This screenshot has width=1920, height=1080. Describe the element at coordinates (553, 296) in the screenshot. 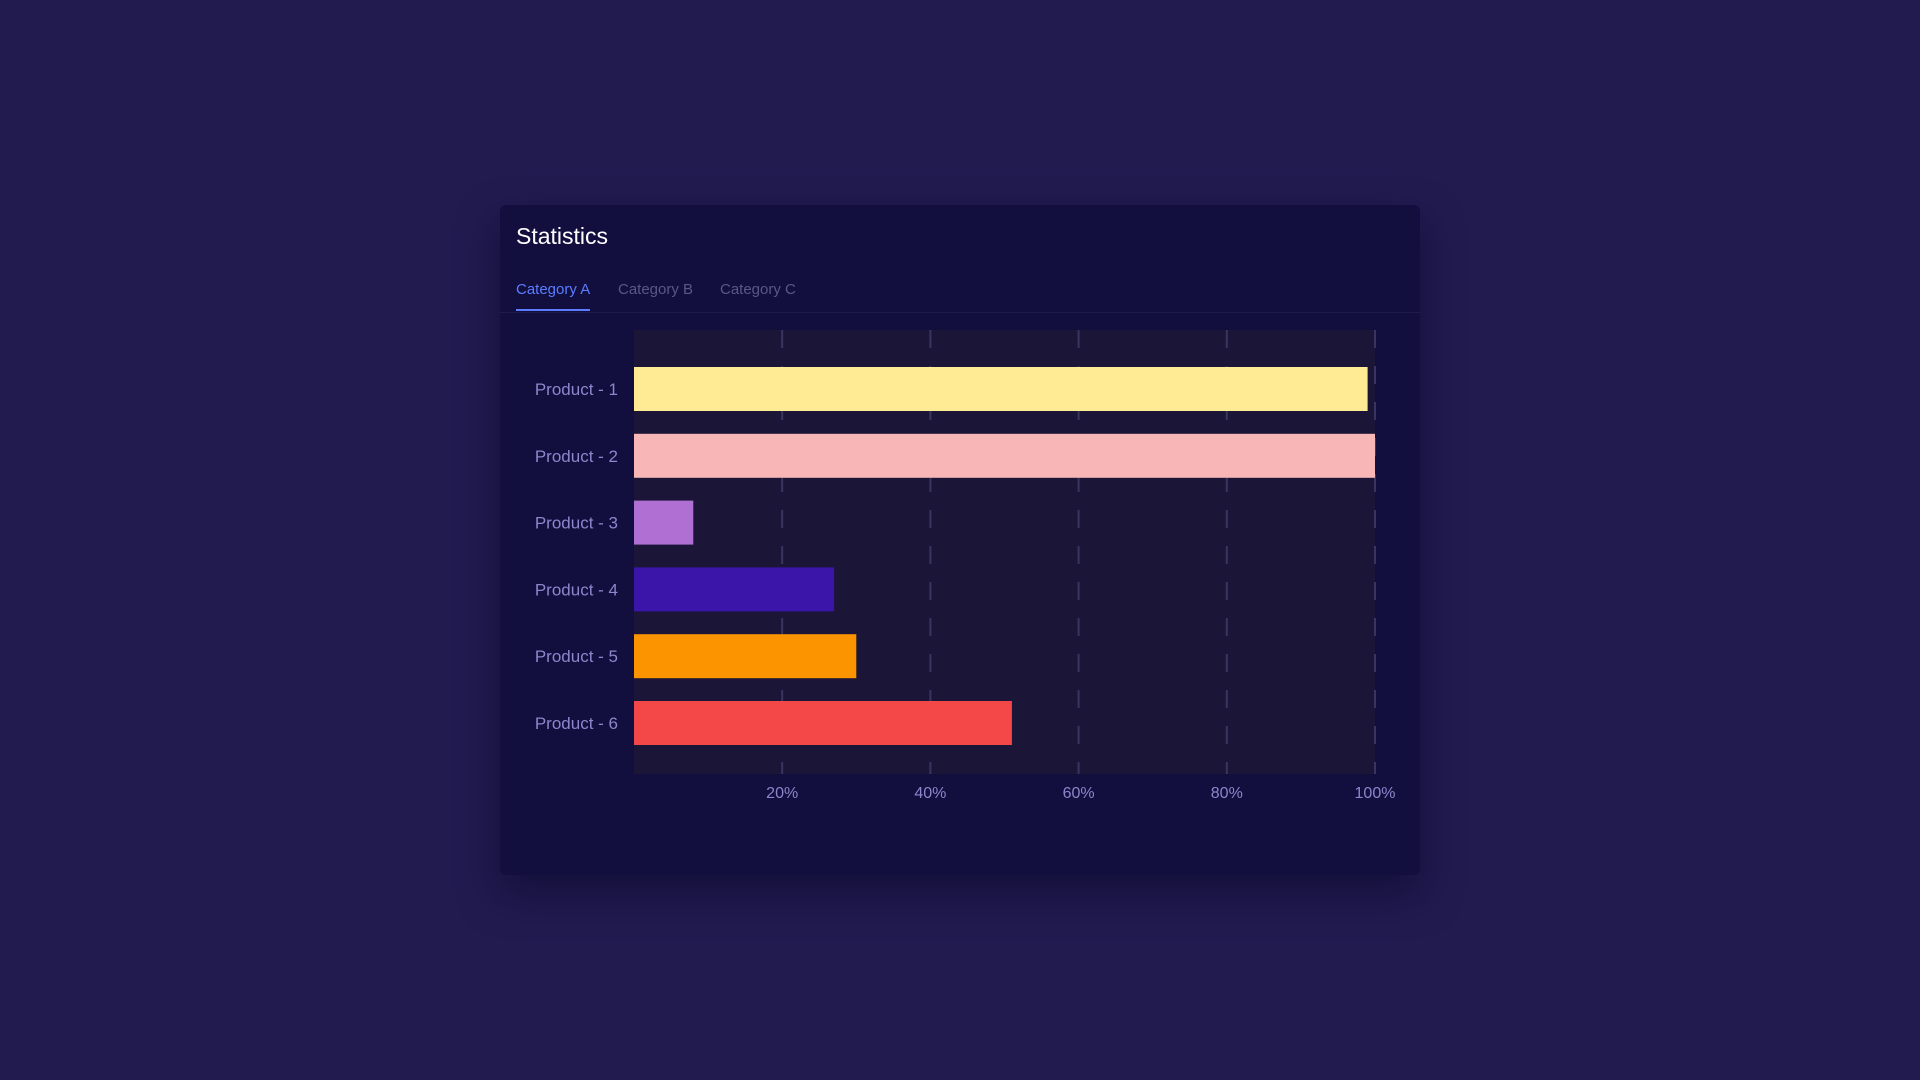

I see `tab-category-a: Category A` at that location.